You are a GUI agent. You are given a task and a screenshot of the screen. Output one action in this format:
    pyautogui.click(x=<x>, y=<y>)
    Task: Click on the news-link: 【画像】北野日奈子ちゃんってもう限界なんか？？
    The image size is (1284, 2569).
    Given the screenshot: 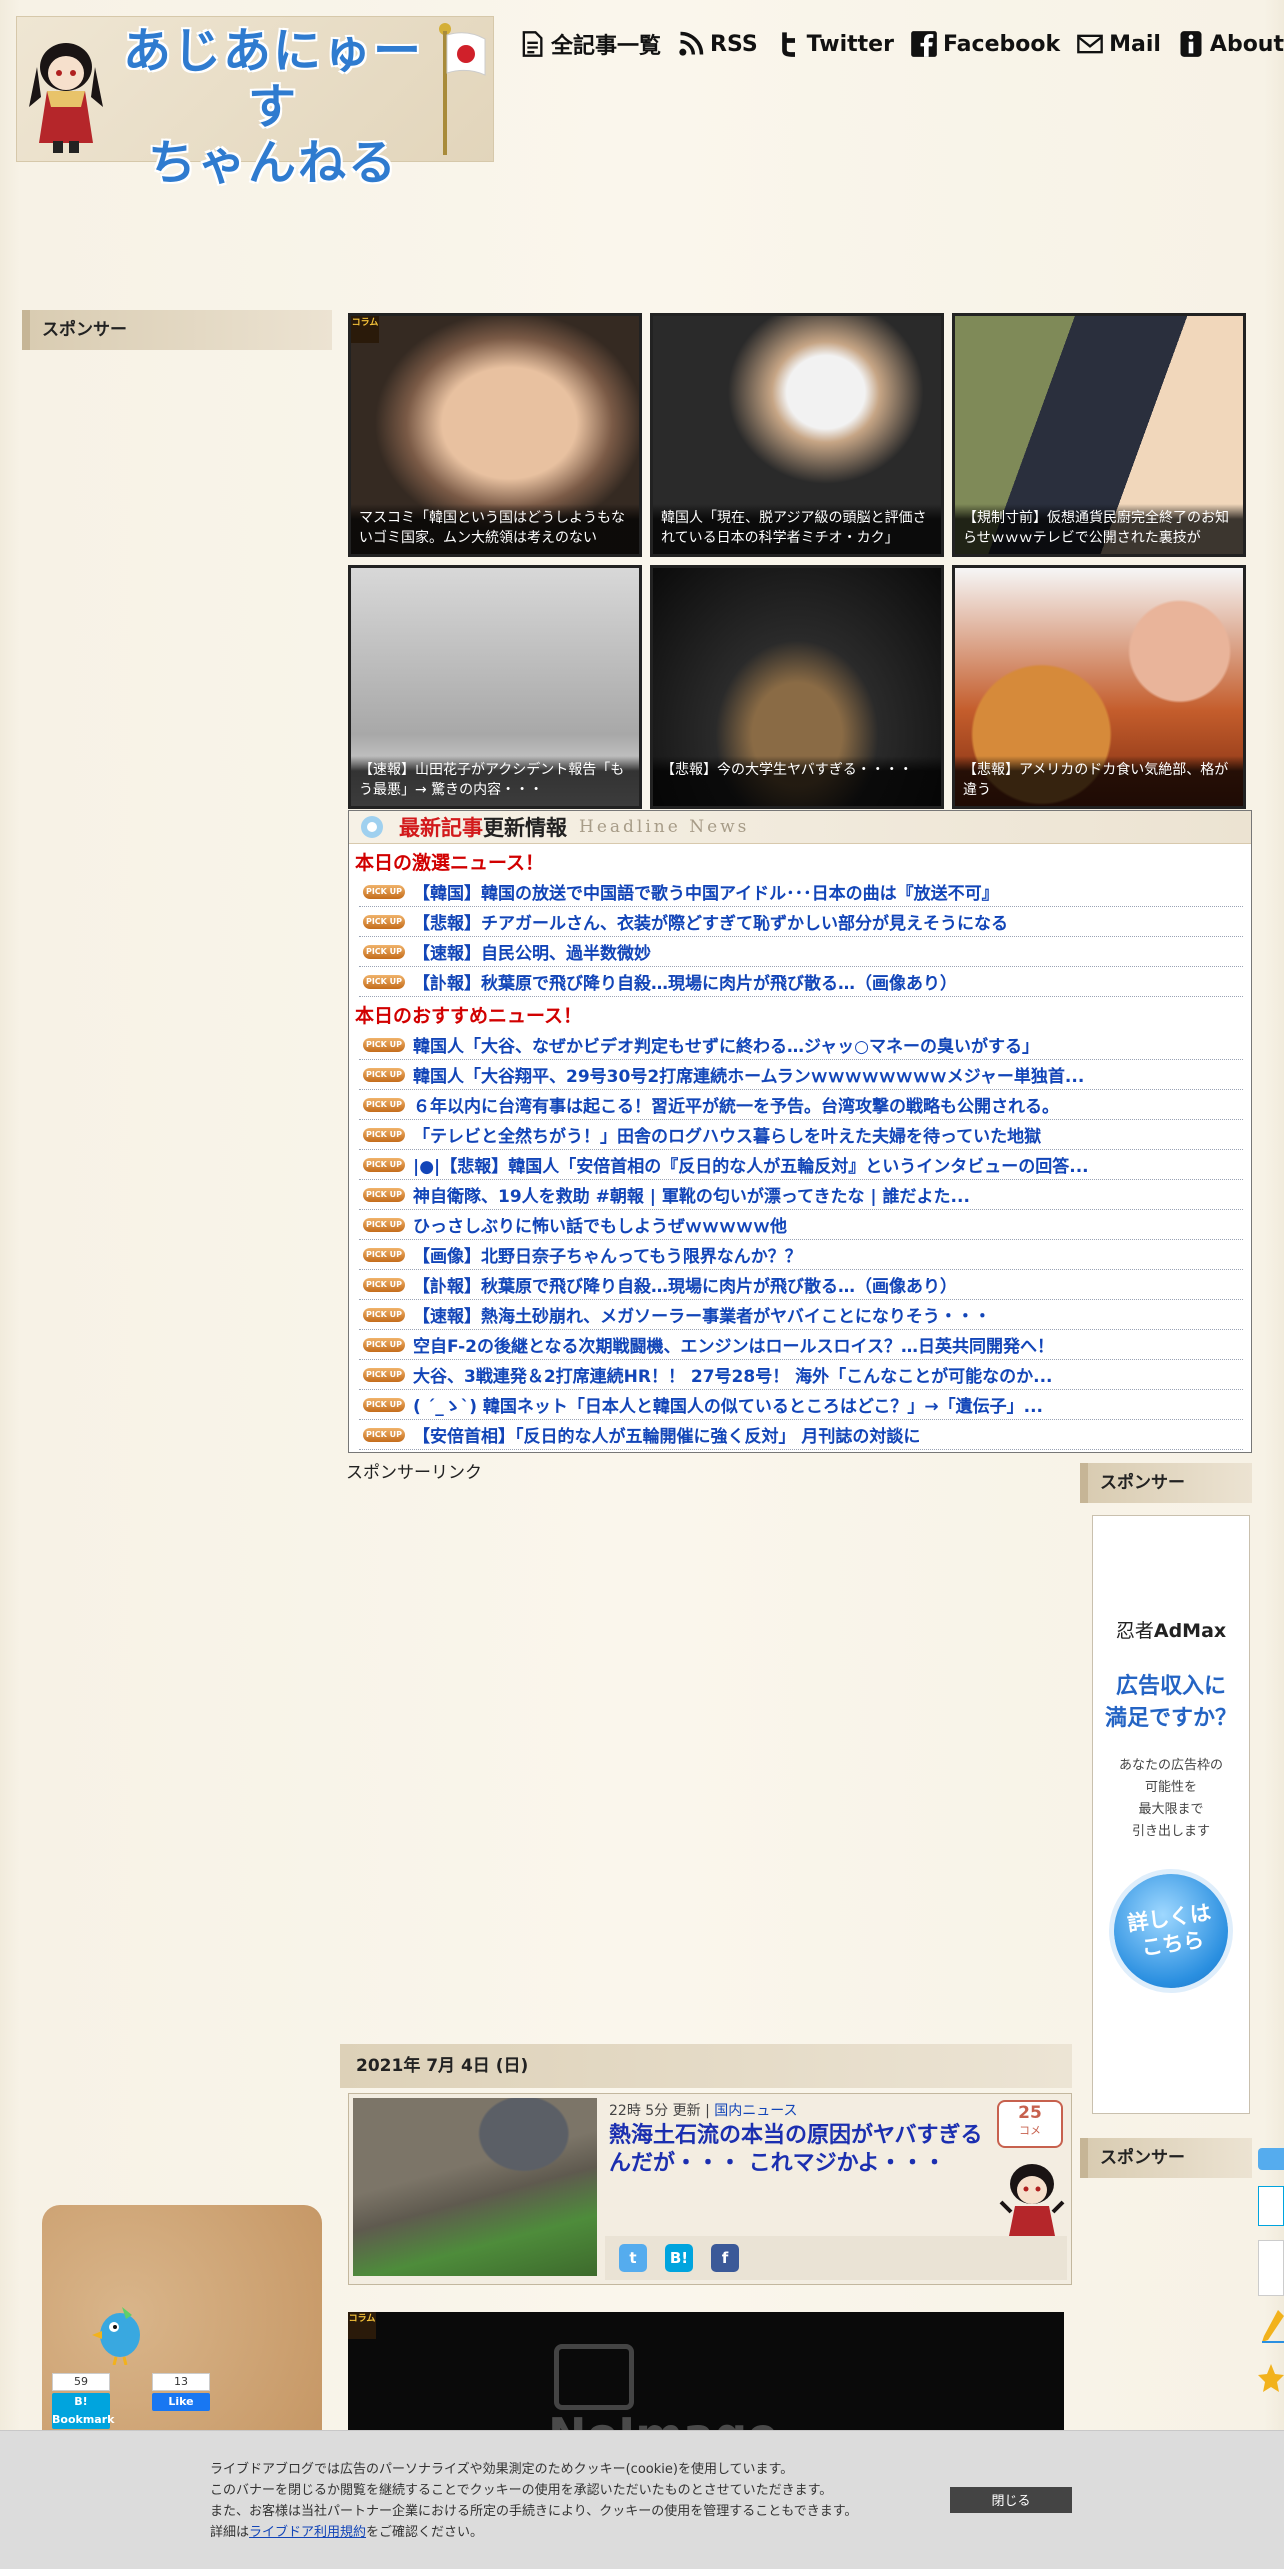 What is the action you would take?
    pyautogui.click(x=607, y=1254)
    